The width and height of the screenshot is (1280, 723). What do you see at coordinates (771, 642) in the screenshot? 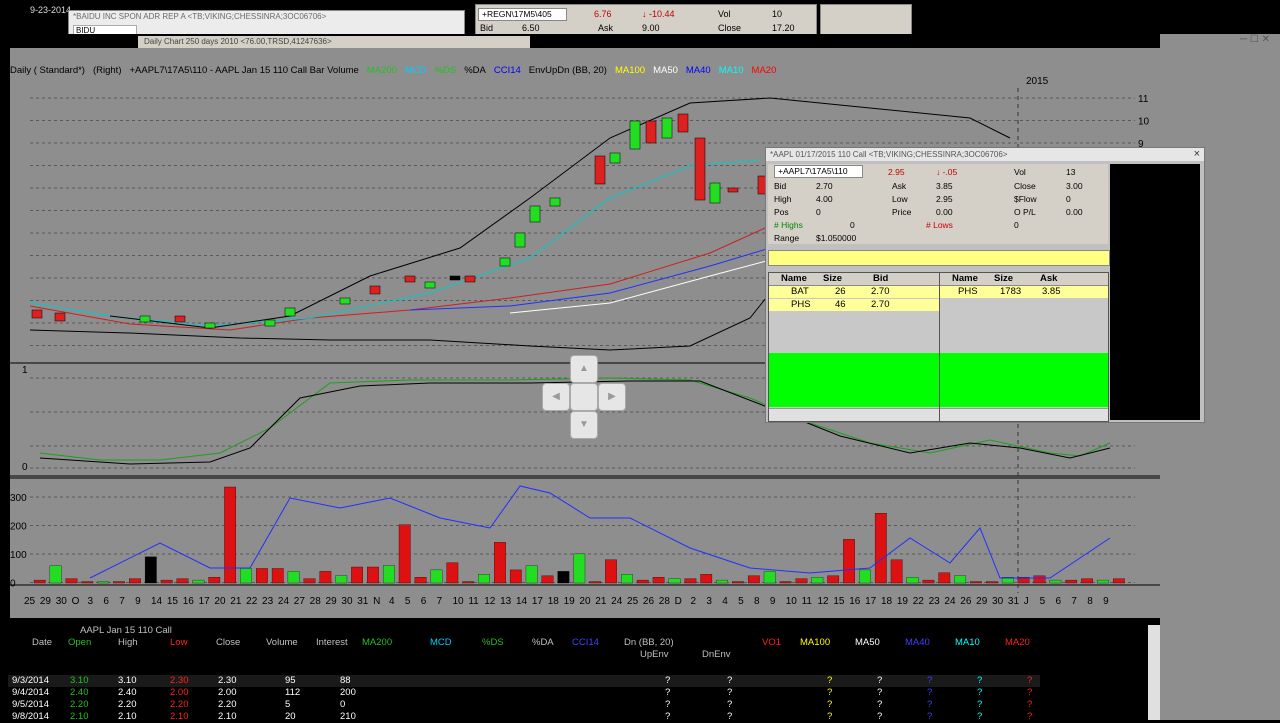
I see `table-column-header: VO1` at bounding box center [771, 642].